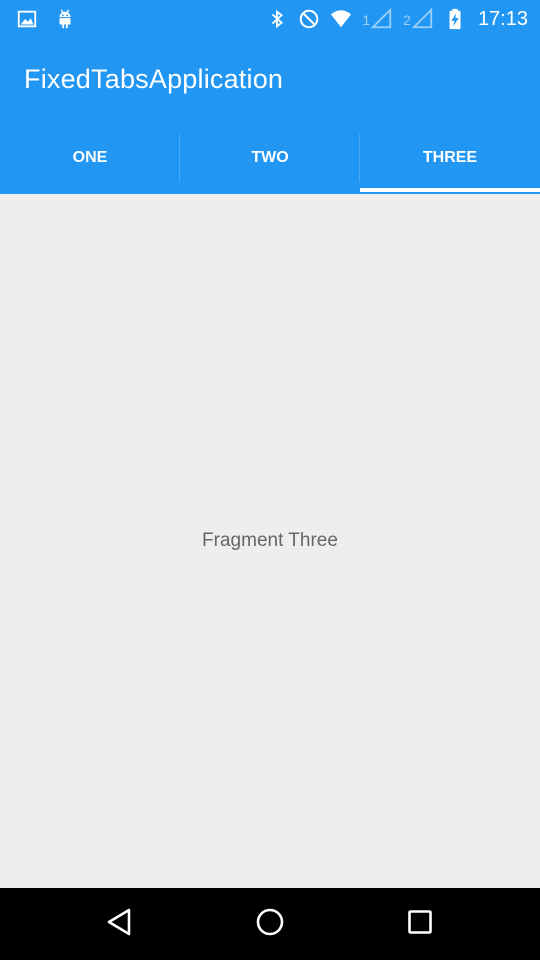  I want to click on status-bar-system-icons: 1 2 17:13, so click(397, 19).